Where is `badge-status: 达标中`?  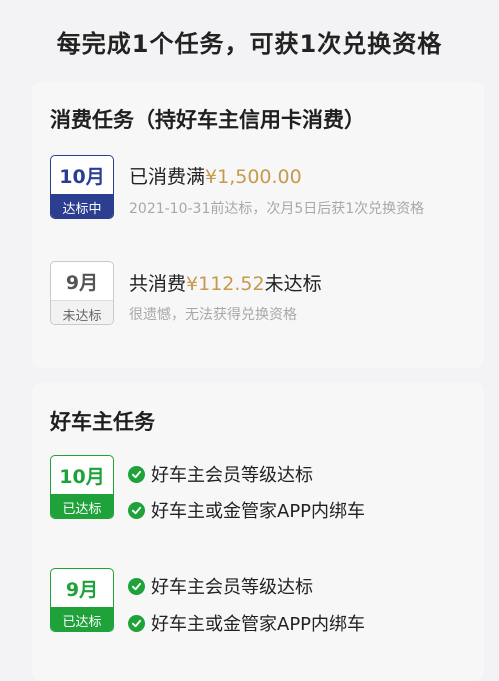
badge-status: 达标中 is located at coordinates (82, 206).